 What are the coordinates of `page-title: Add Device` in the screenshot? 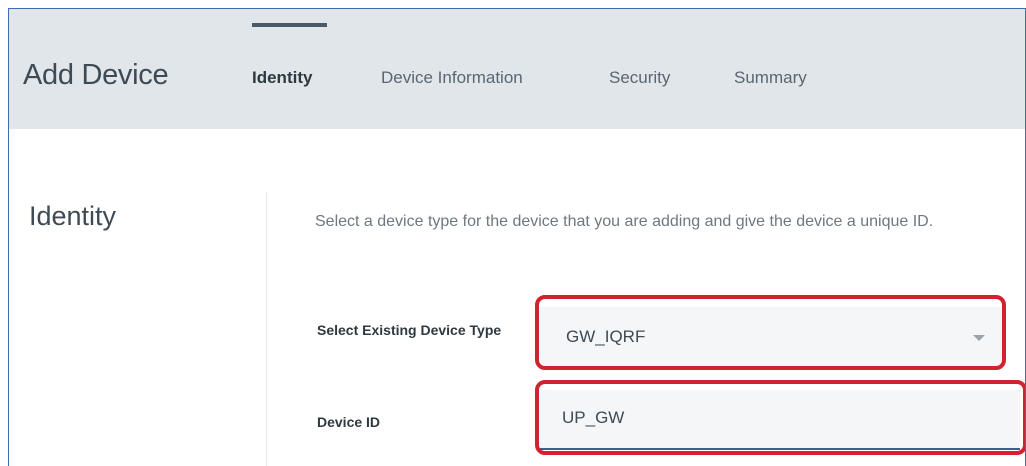 It's located at (96, 75).